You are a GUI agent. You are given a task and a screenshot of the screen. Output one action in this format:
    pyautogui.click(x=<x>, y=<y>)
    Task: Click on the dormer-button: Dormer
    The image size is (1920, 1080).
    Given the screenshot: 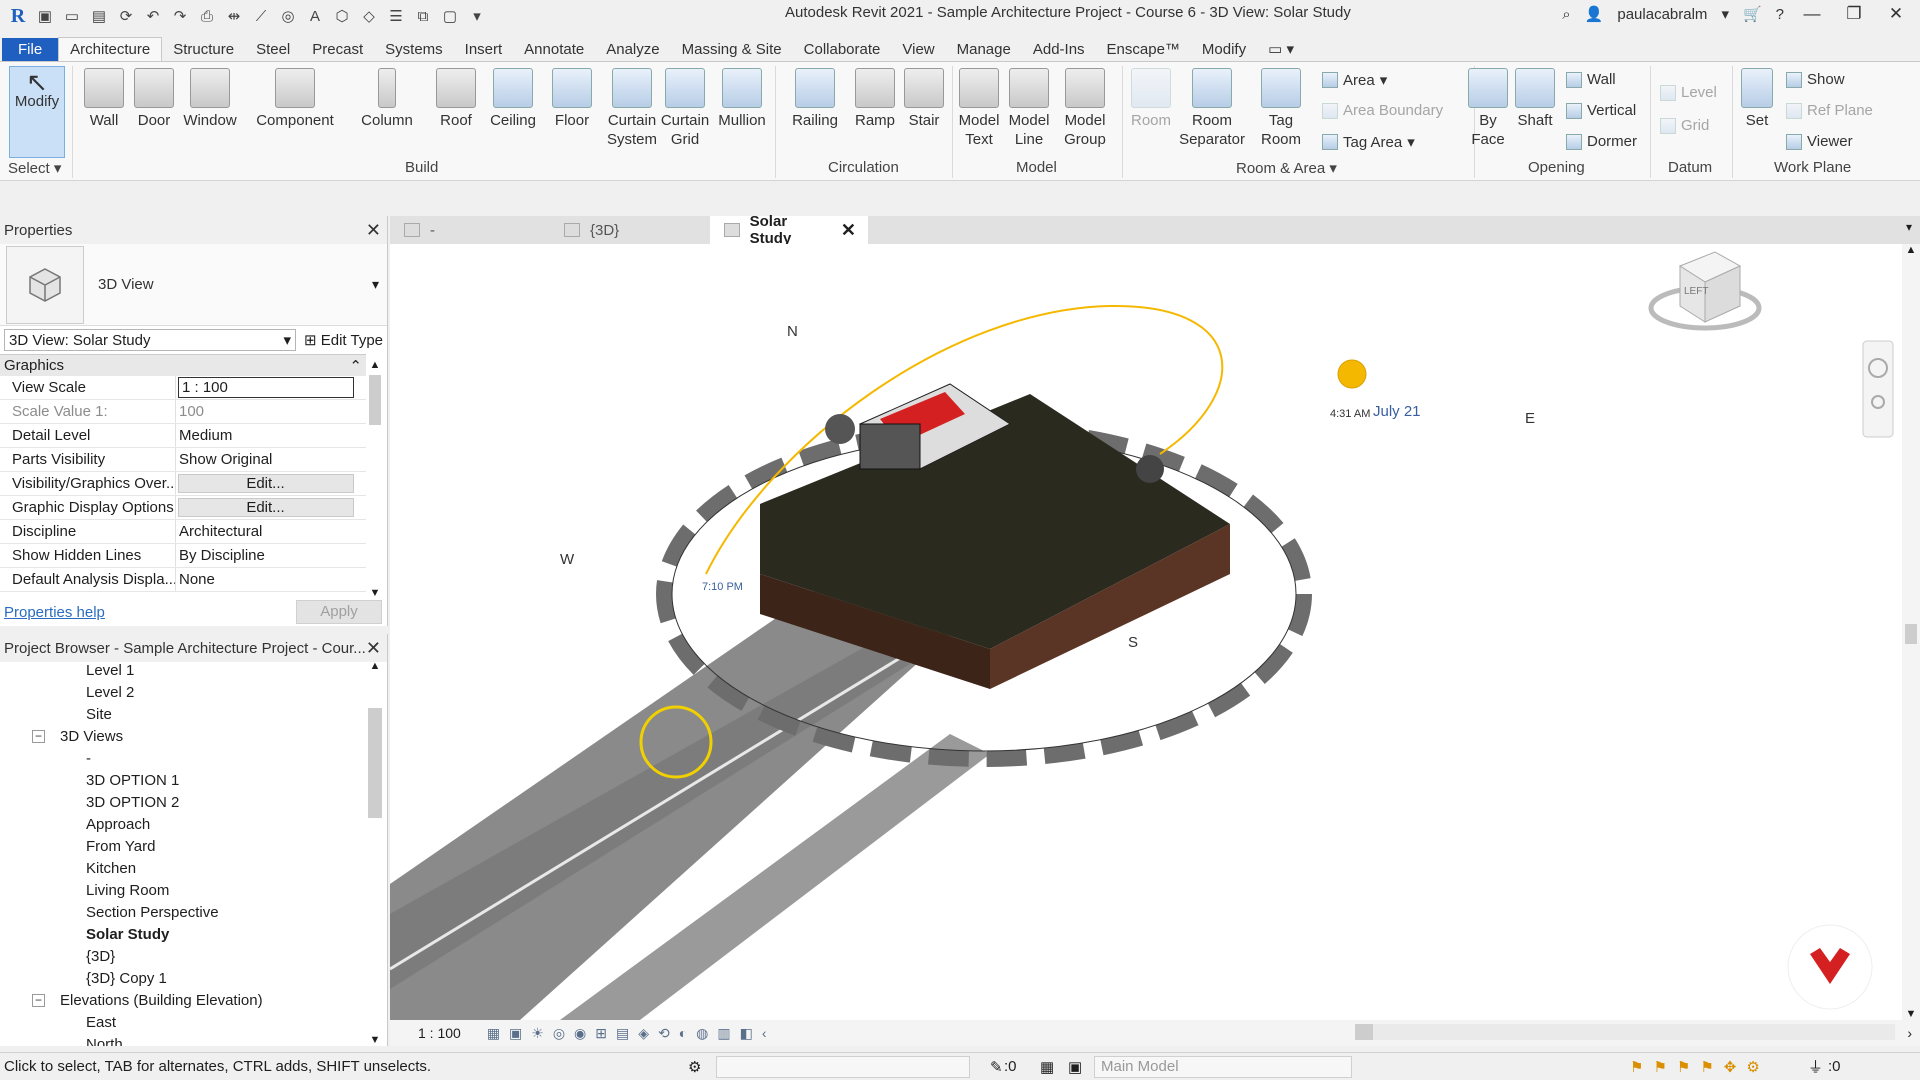 What is the action you would take?
    pyautogui.click(x=1601, y=141)
    